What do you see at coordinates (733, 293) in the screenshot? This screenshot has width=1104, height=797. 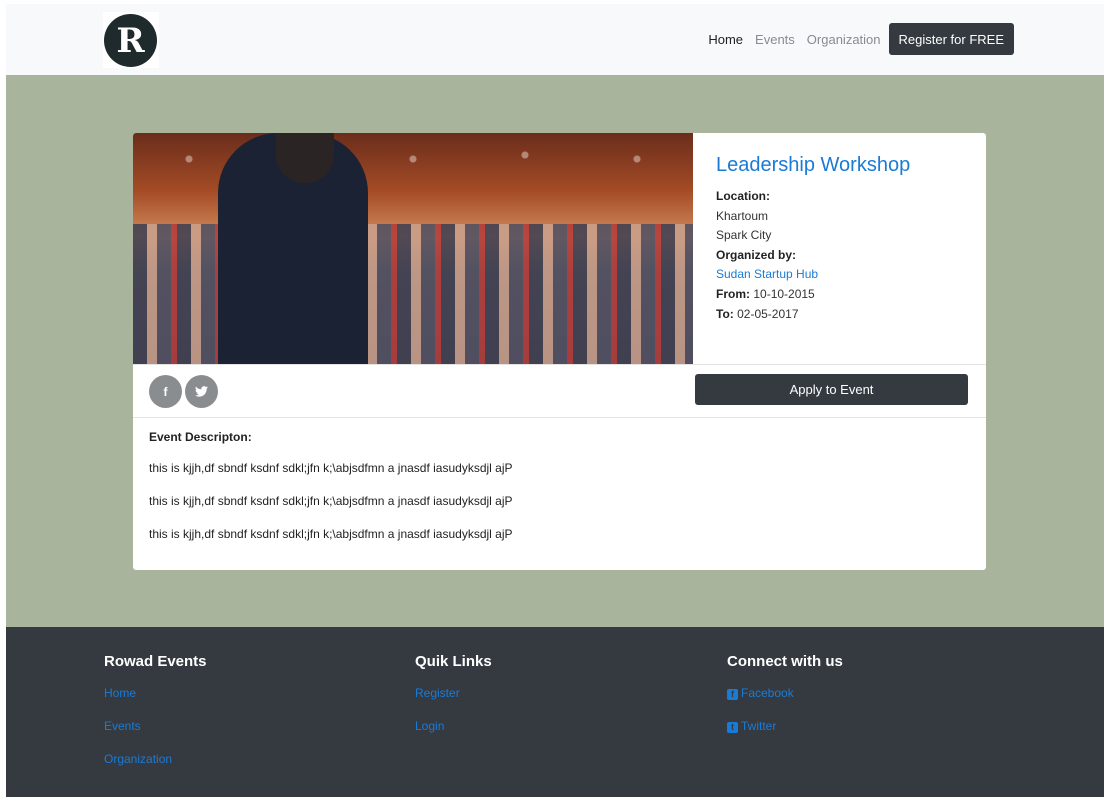 I see `from-label: From:` at bounding box center [733, 293].